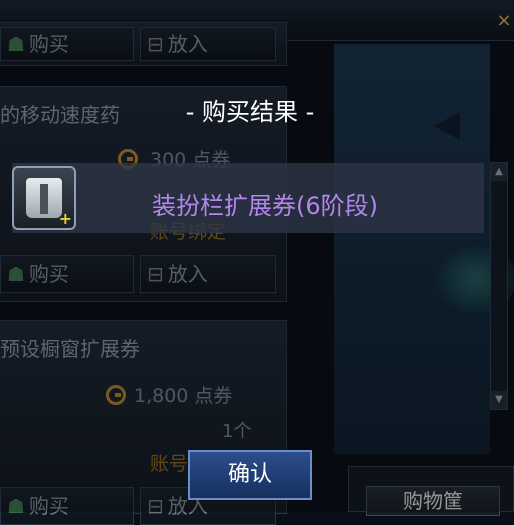 Image resolution: width=514 pixels, height=525 pixels. Describe the element at coordinates (265, 206) in the screenshot. I see `result-item-name: 装扮栏扩展券(6阶段)` at that location.